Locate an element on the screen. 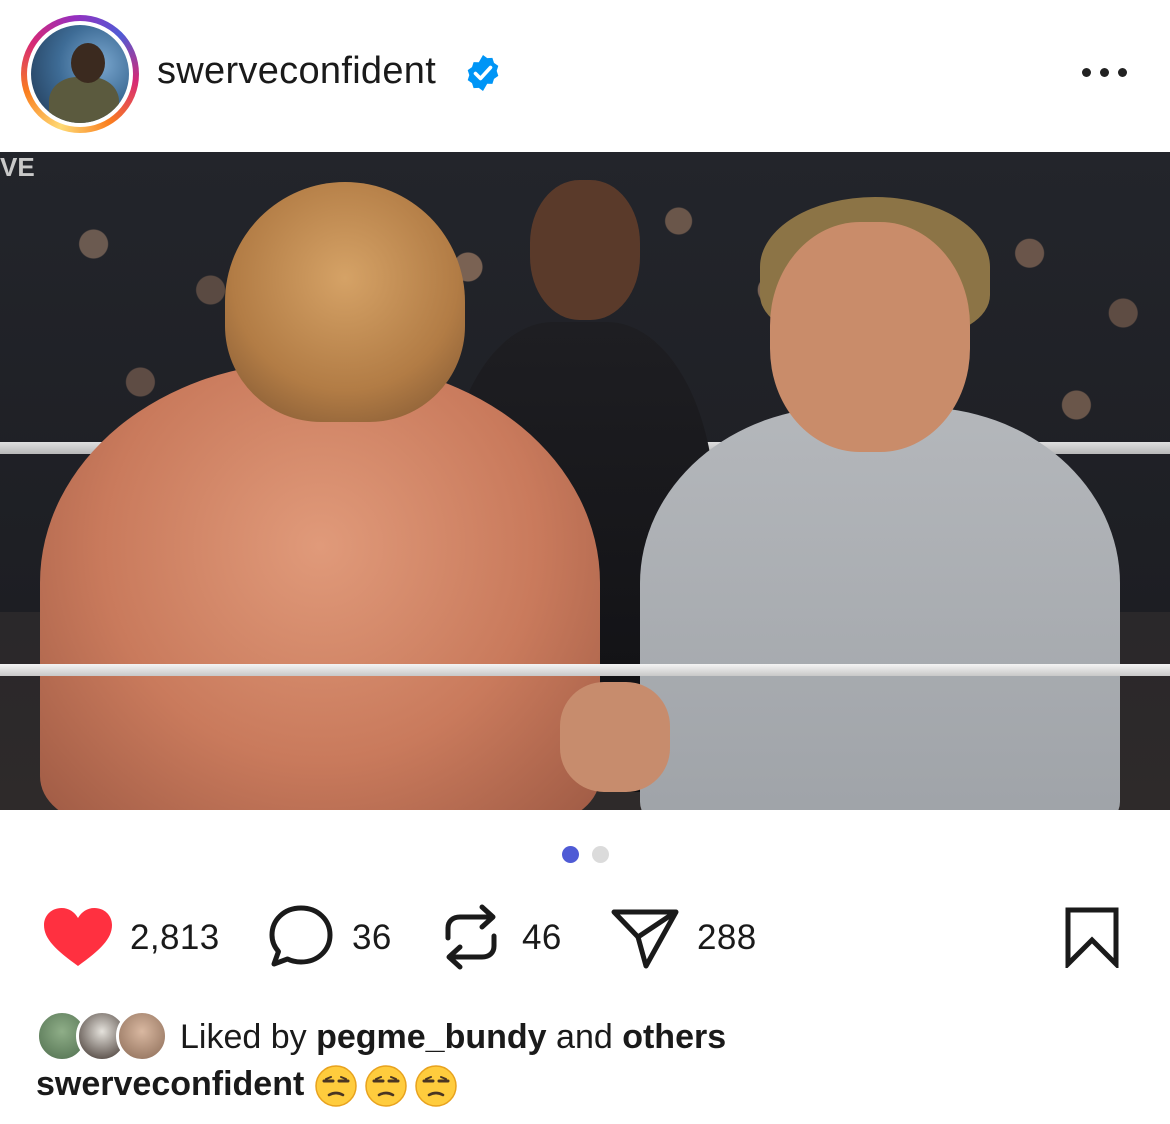 This screenshot has width=1170, height=1124. avatar-photo is located at coordinates (80, 74).